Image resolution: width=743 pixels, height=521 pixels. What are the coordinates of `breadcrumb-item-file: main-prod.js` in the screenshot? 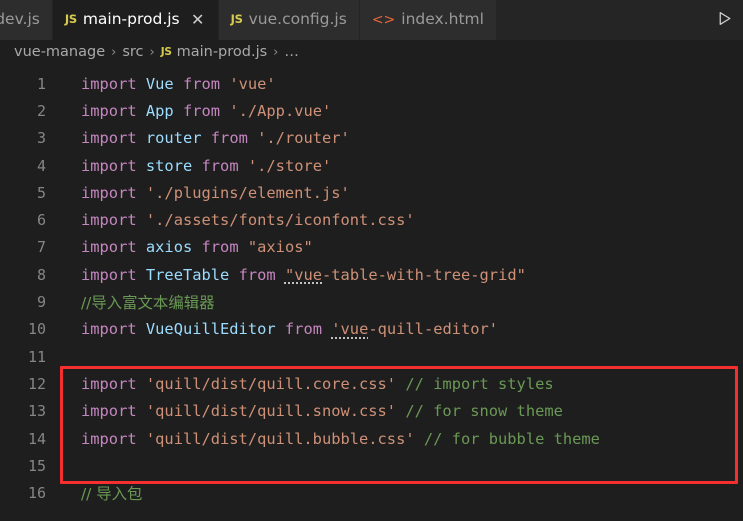 It's located at (222, 52).